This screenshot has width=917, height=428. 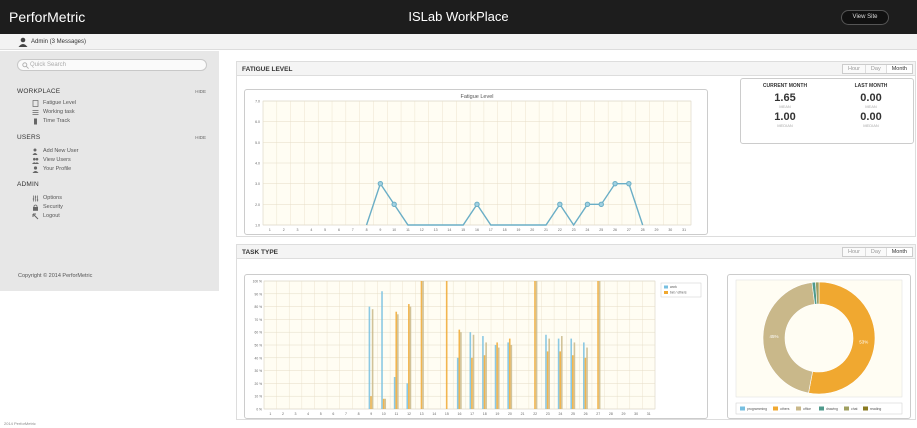 I want to click on footer-text: 2014 PerforMetric, so click(x=20, y=423).